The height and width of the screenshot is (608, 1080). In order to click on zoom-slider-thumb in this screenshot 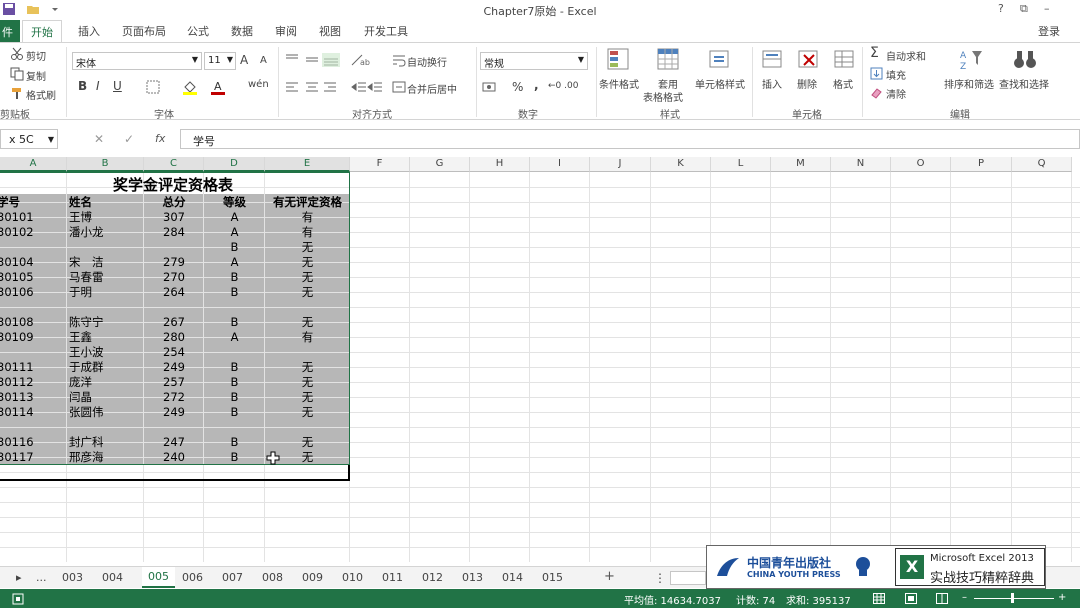, I will do `click(1012, 598)`.